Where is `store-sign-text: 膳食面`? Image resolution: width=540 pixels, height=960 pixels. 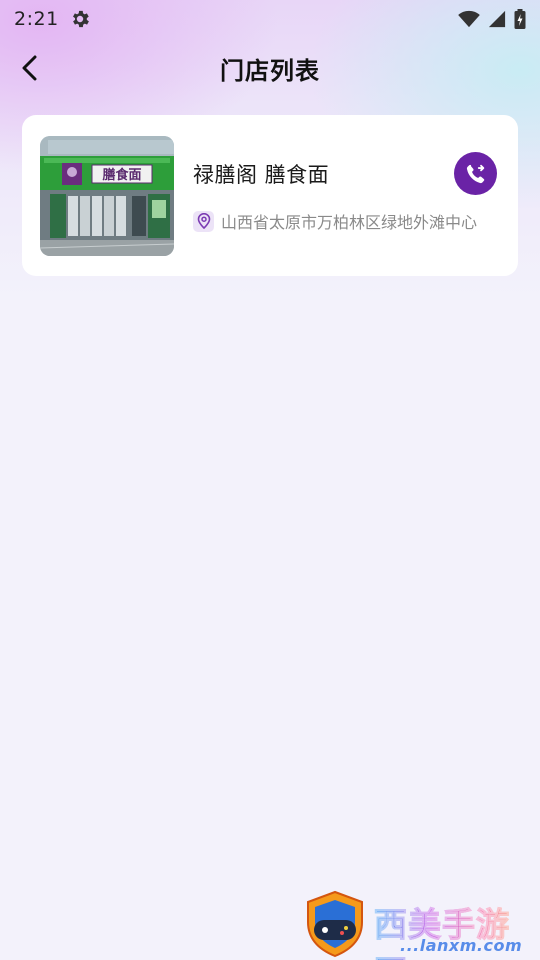 store-sign-text: 膳食面 is located at coordinates (121, 175).